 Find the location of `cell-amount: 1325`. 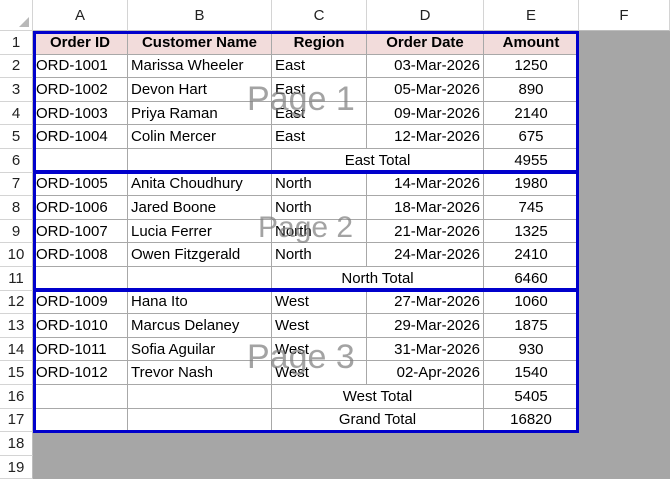

cell-amount: 1325 is located at coordinates (531, 231).